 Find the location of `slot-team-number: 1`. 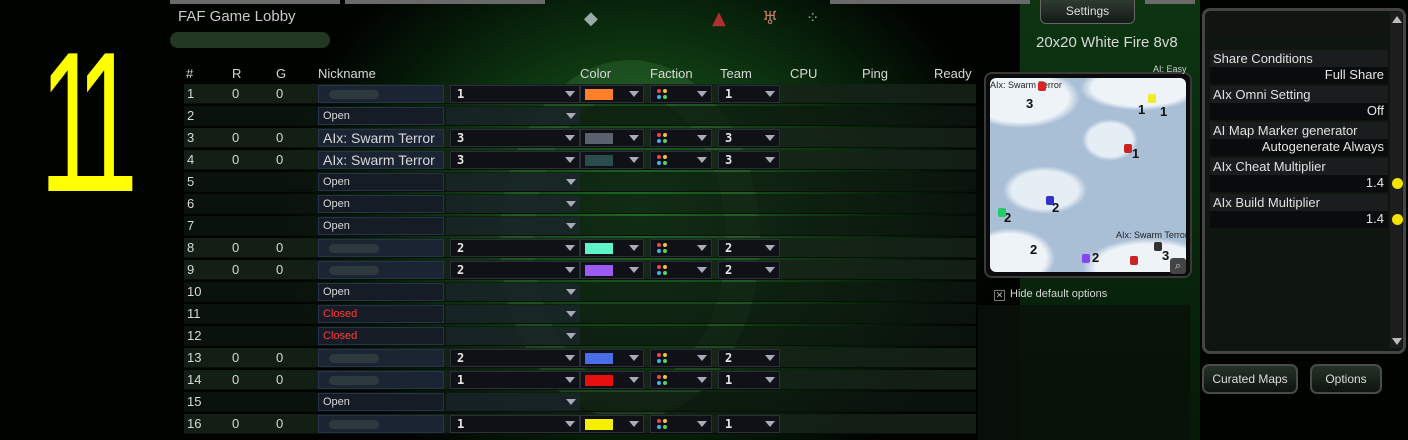

slot-team-number: 1 is located at coordinates (729, 94).